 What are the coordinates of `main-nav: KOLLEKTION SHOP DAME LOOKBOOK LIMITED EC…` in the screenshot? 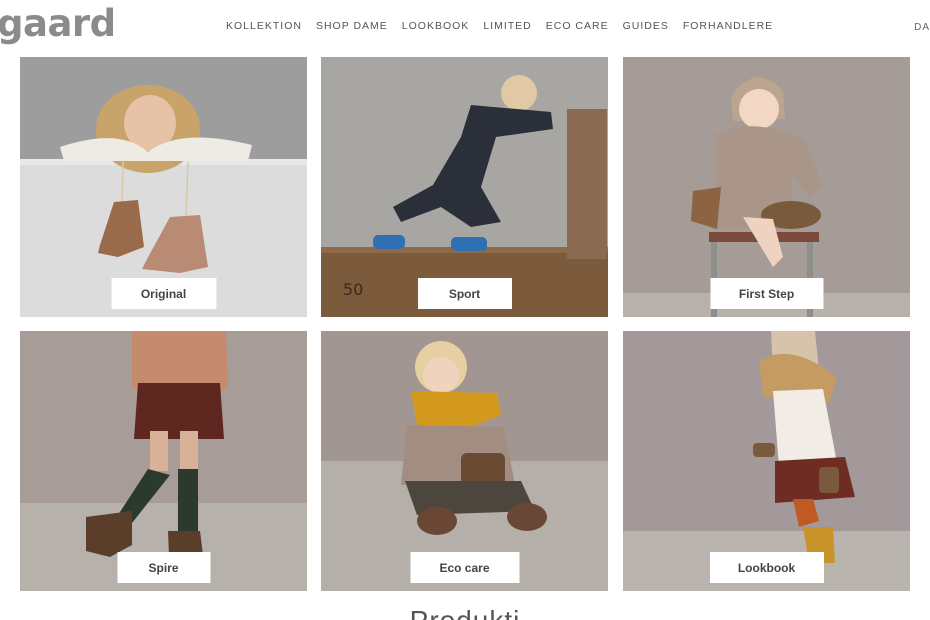 It's located at (506, 26).